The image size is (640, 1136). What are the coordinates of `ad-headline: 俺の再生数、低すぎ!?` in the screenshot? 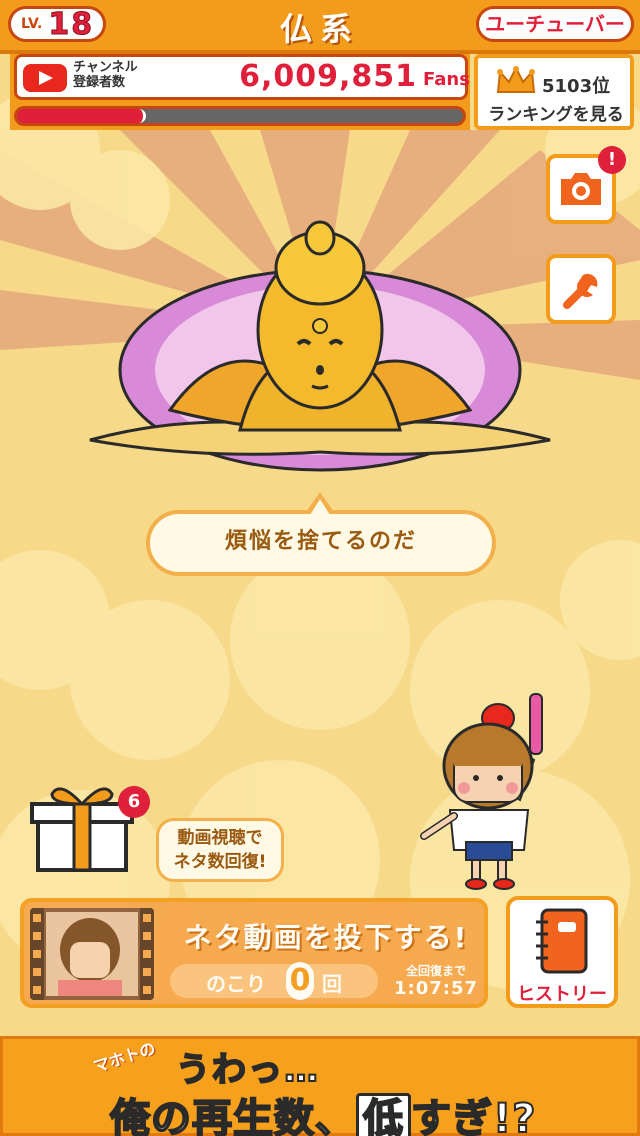 It's located at (323, 1111).